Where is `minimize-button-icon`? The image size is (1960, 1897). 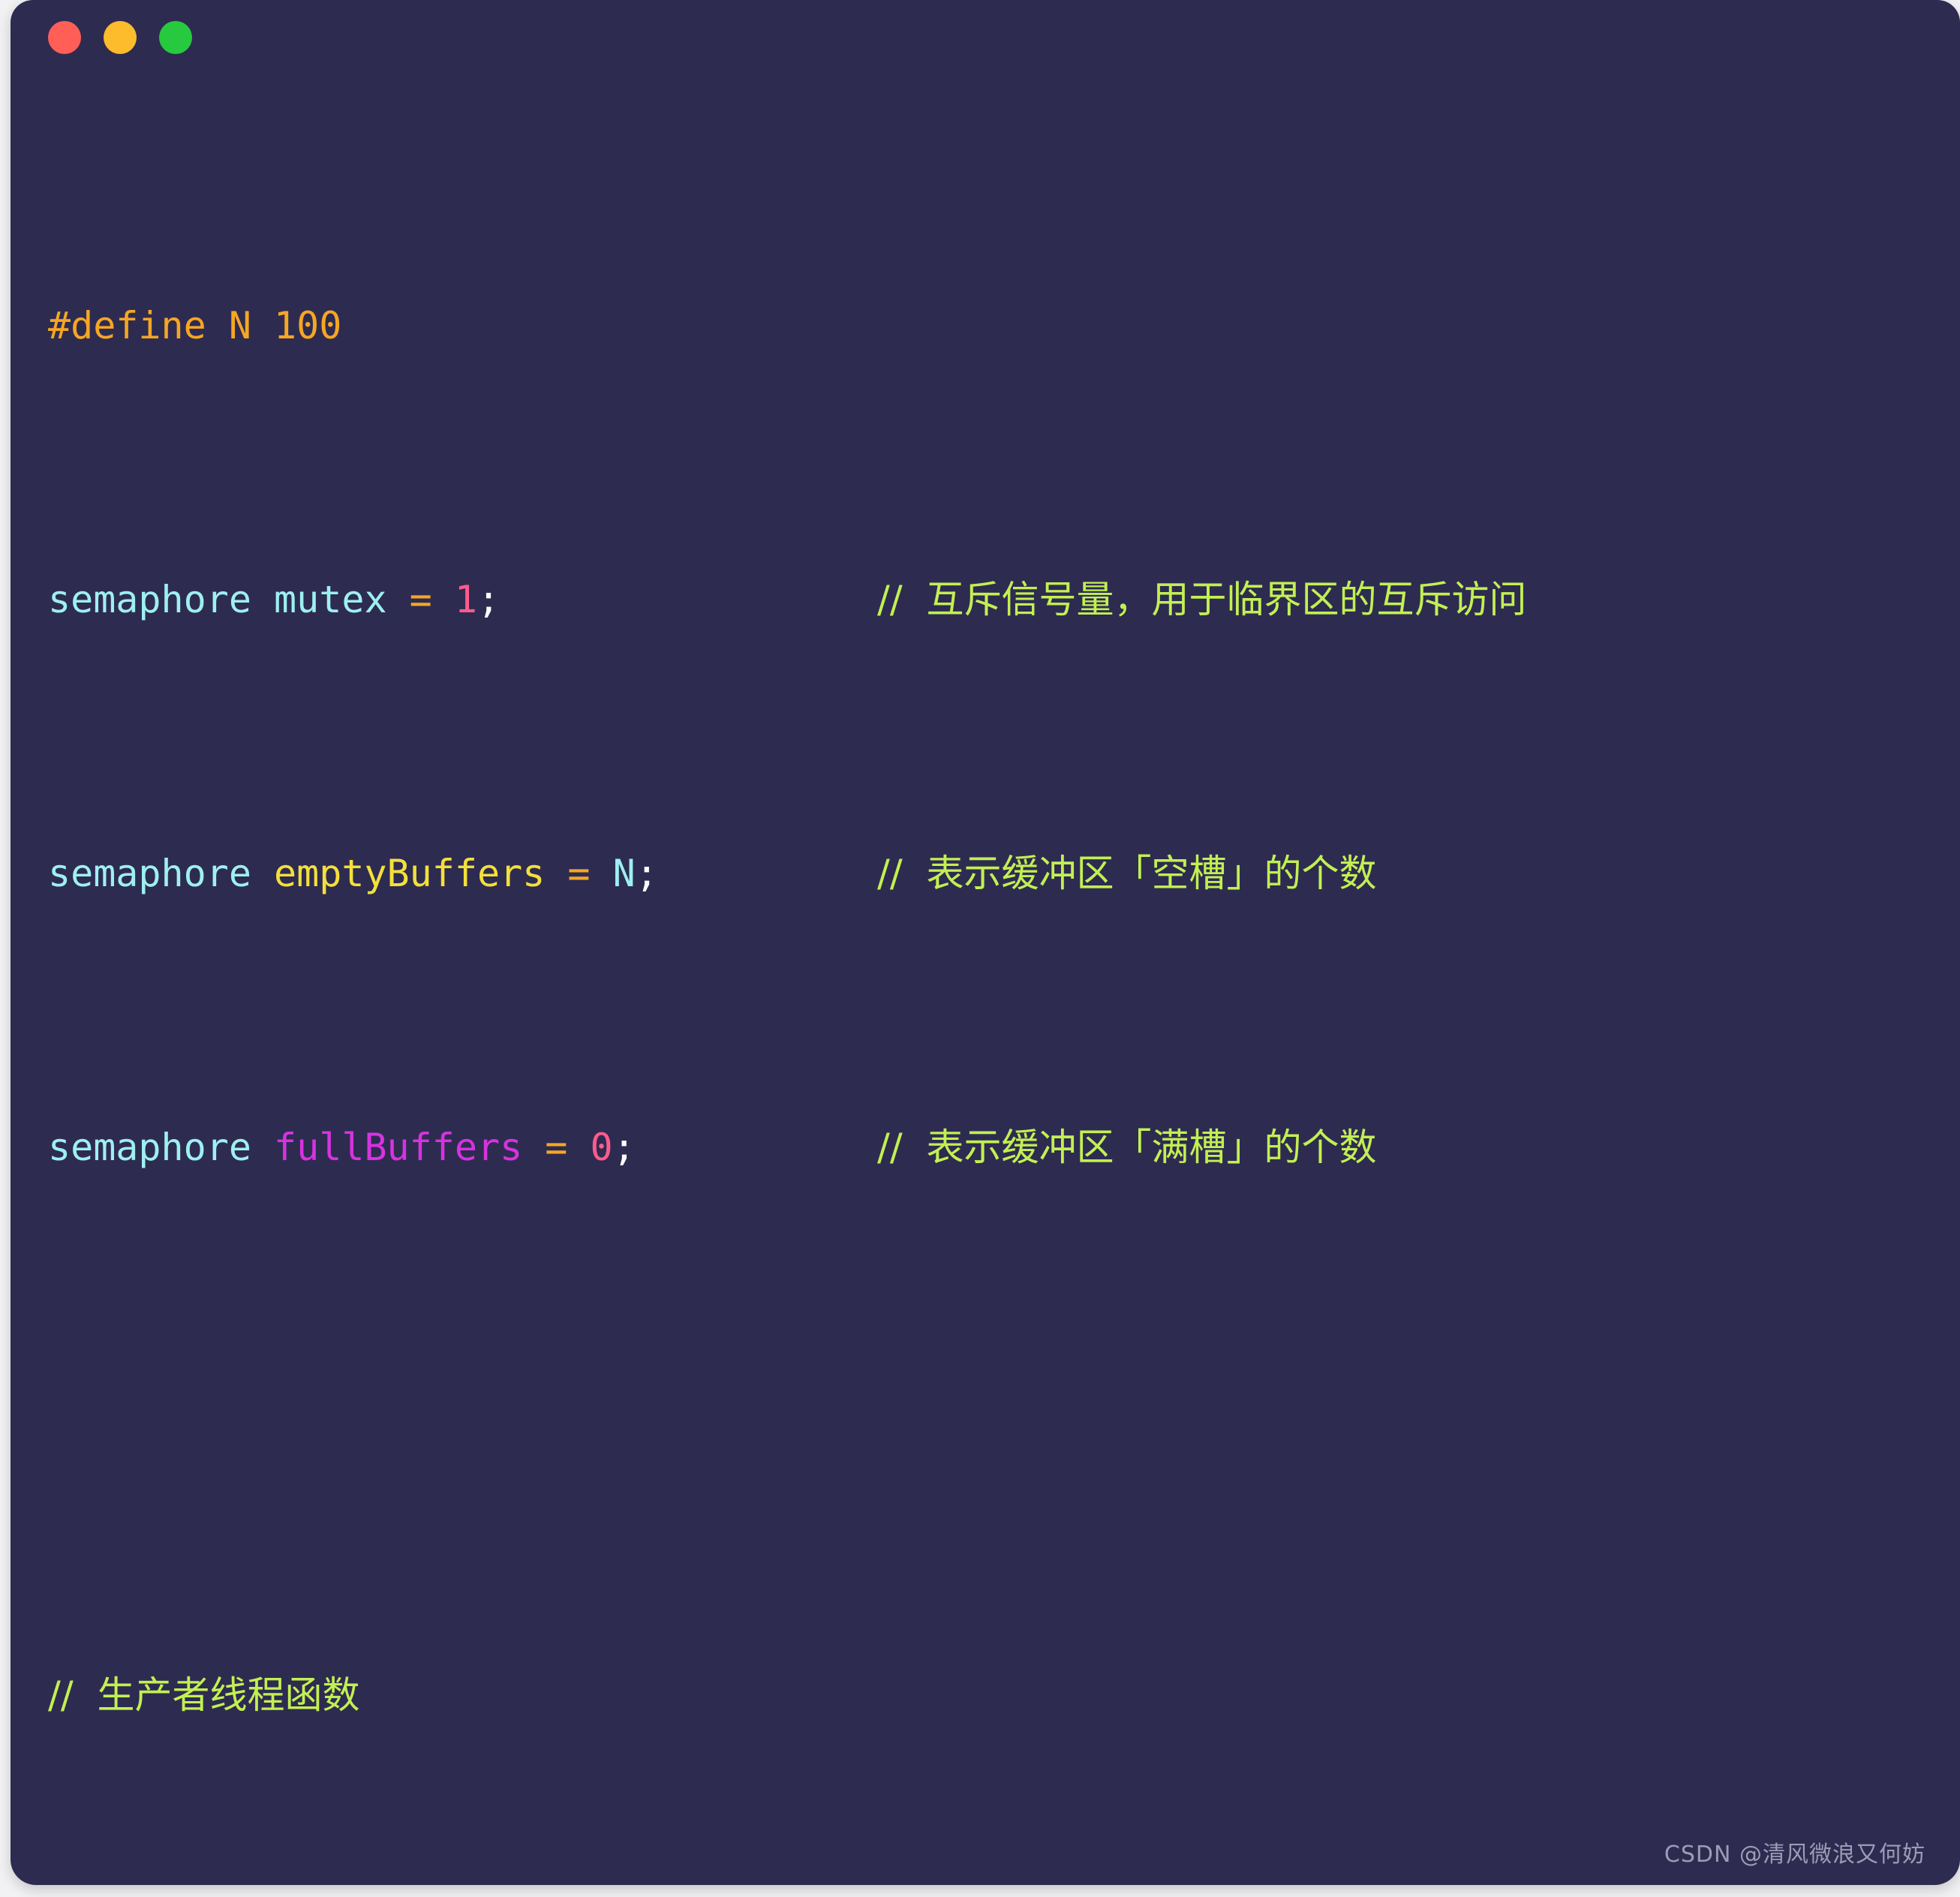 minimize-button-icon is located at coordinates (120, 37).